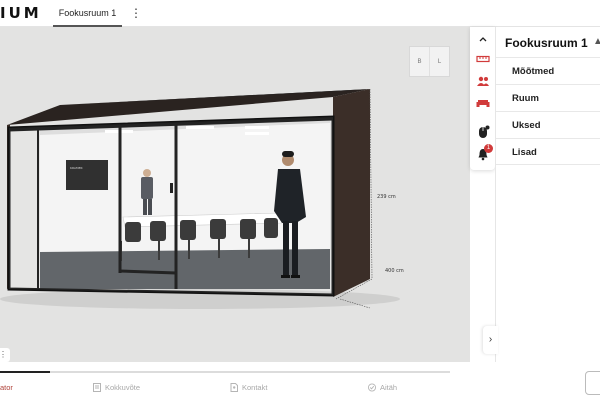 The height and width of the screenshot is (403, 600). Describe the element at coordinates (372, 387) in the screenshot. I see `check-circle-icon` at that location.